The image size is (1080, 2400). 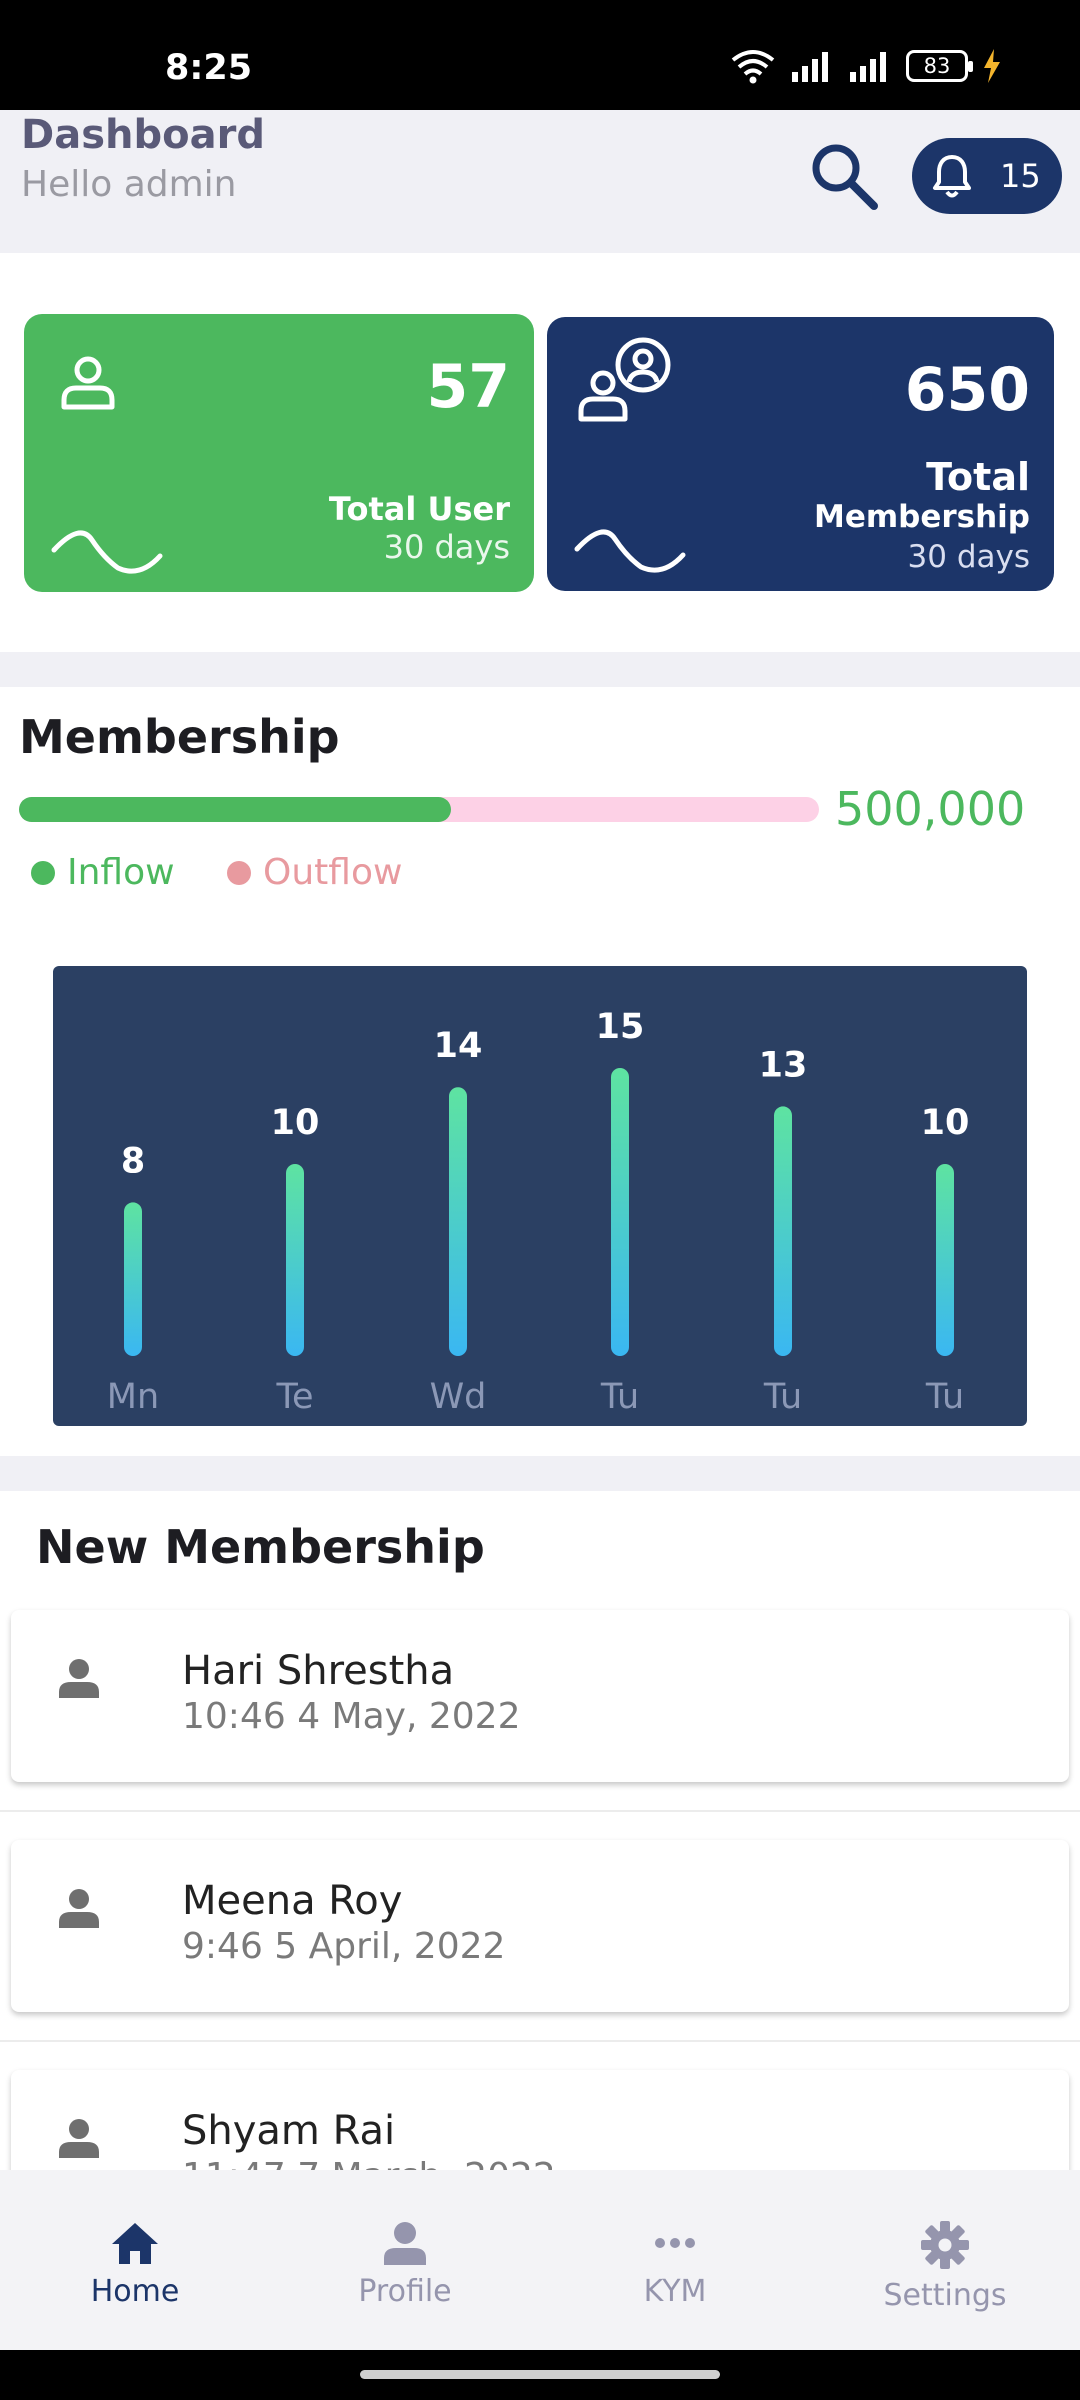 What do you see at coordinates (540, 1926) in the screenshot?
I see `list-item: Meena Roy 9:46 5 April, 2022` at bounding box center [540, 1926].